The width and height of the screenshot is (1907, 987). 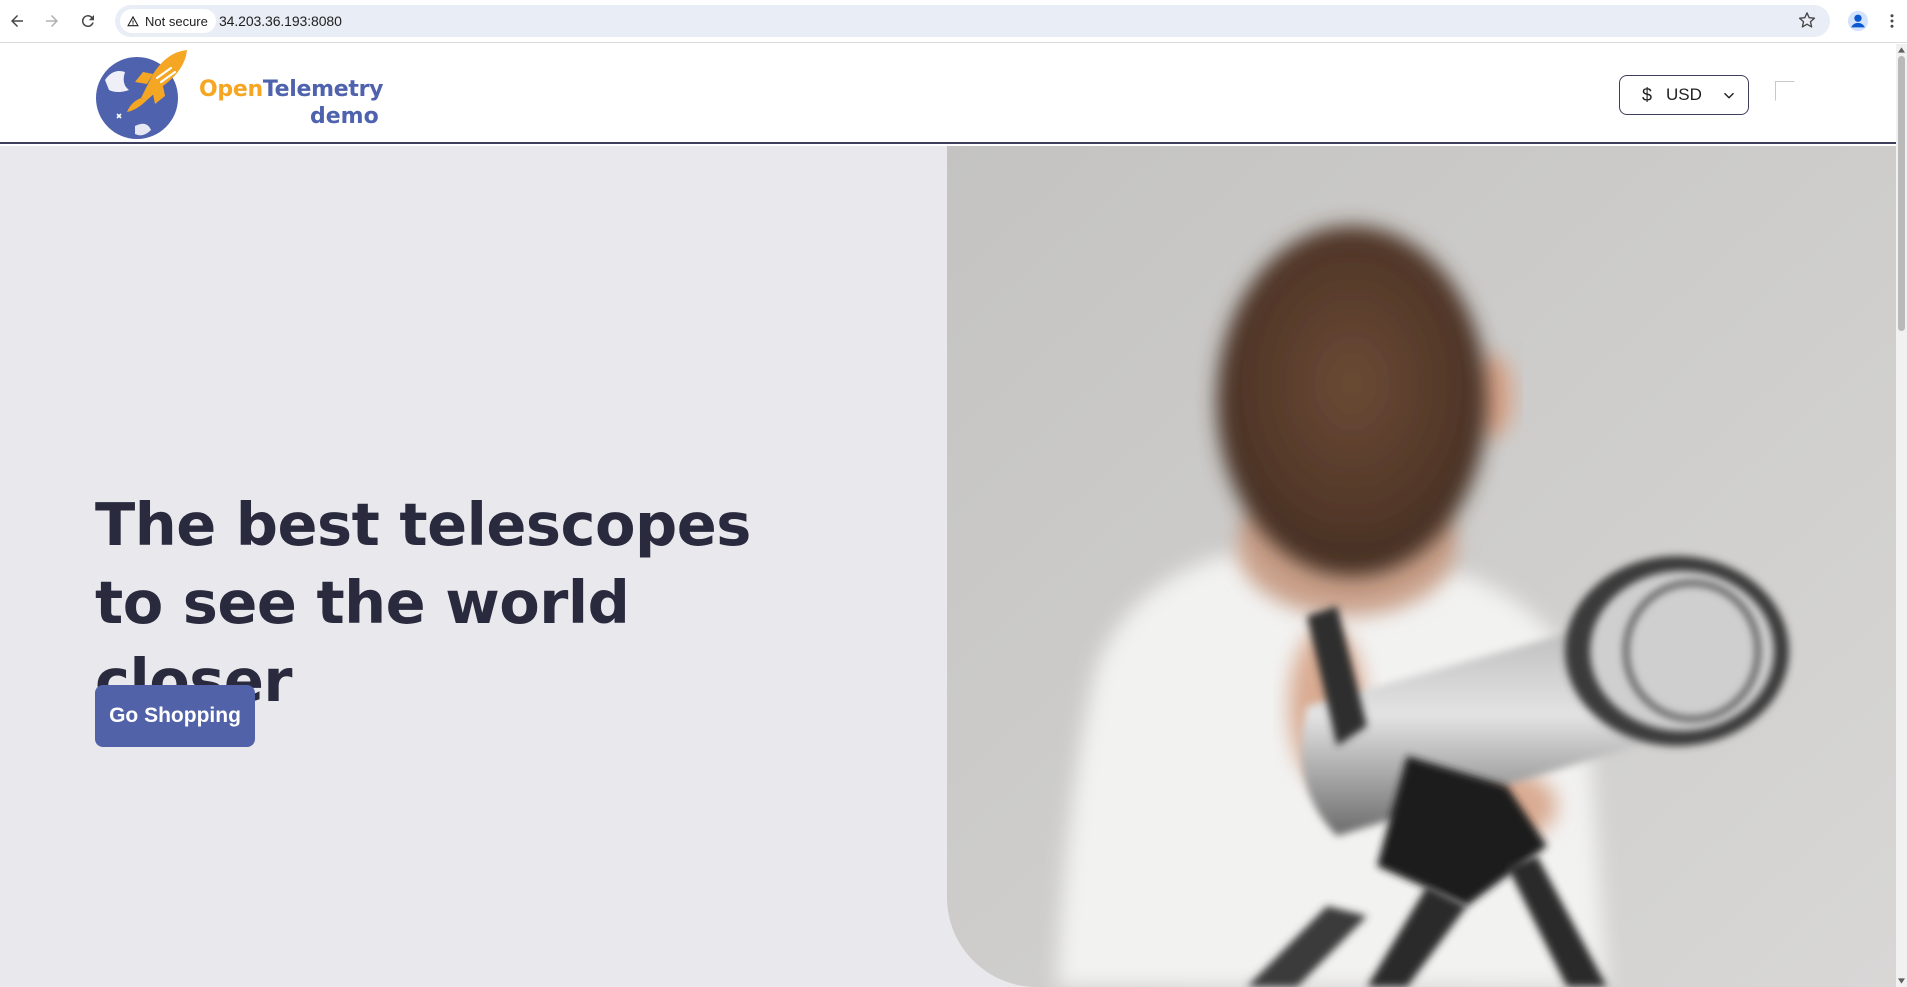 What do you see at coordinates (175, 716) in the screenshot?
I see `go-shopping-button: Go Shopping` at bounding box center [175, 716].